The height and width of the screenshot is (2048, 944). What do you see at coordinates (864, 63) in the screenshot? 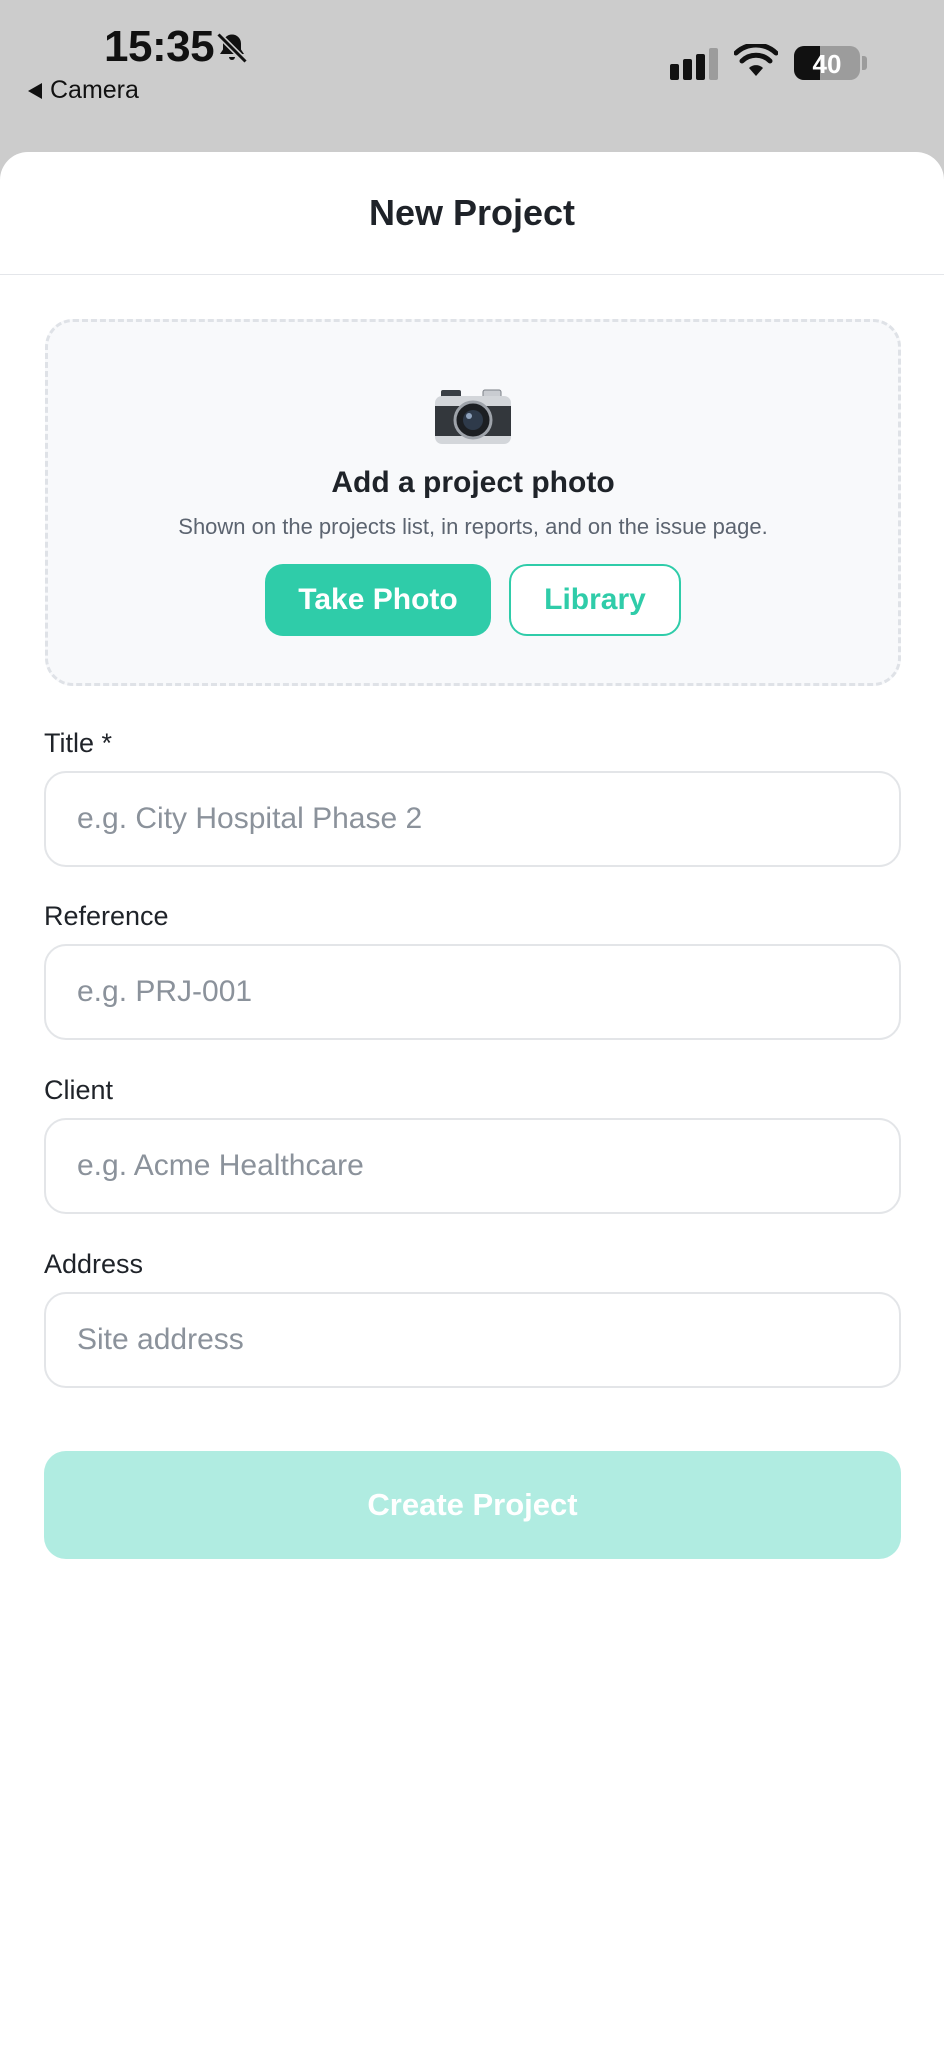
I see `battery-nub` at bounding box center [864, 63].